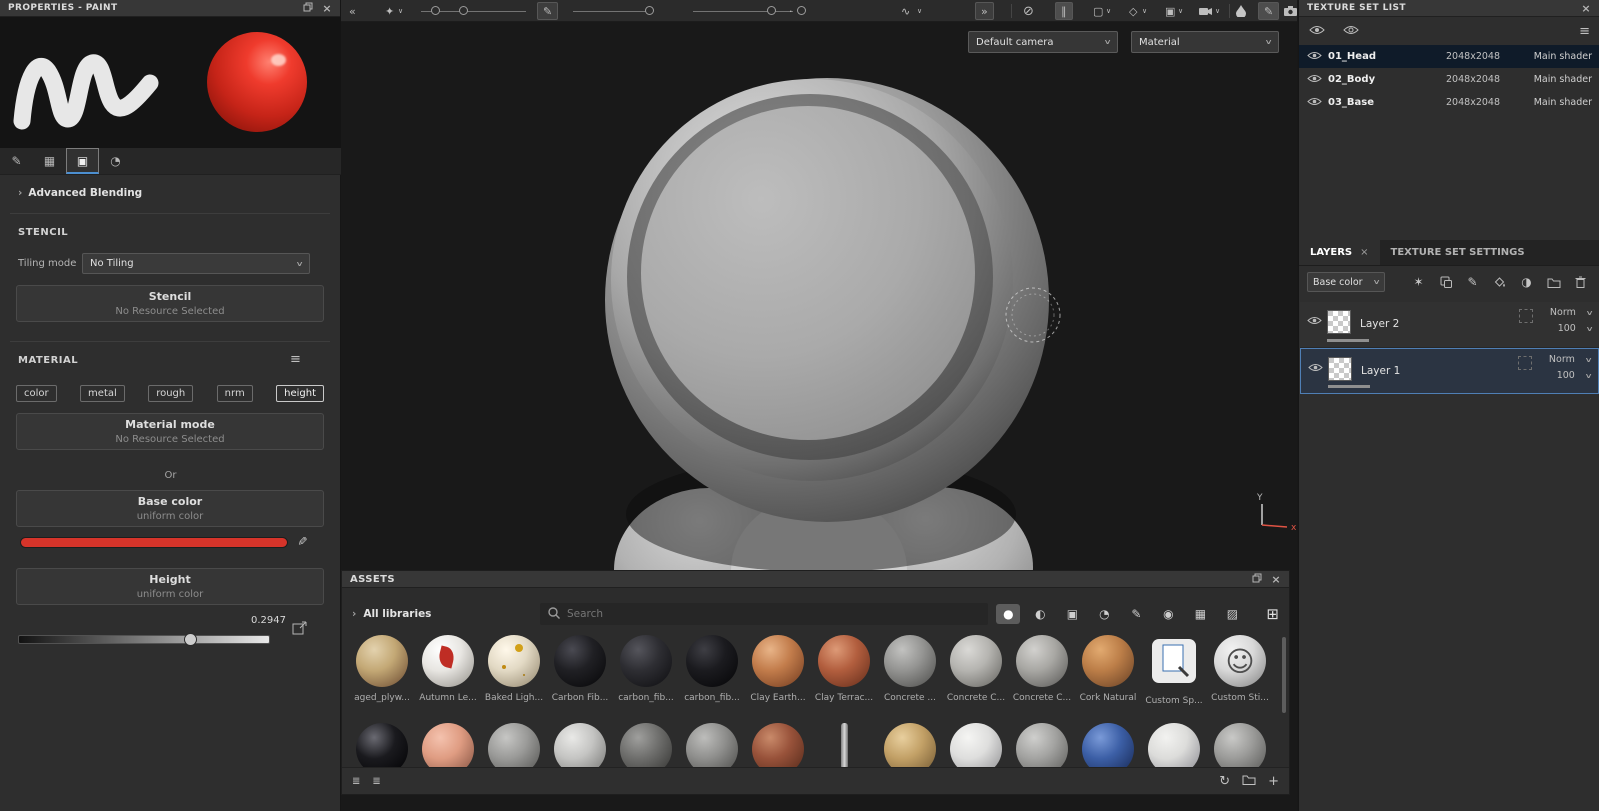 This screenshot has height=811, width=1599. I want to click on opacity-slider, so click(743, 11).